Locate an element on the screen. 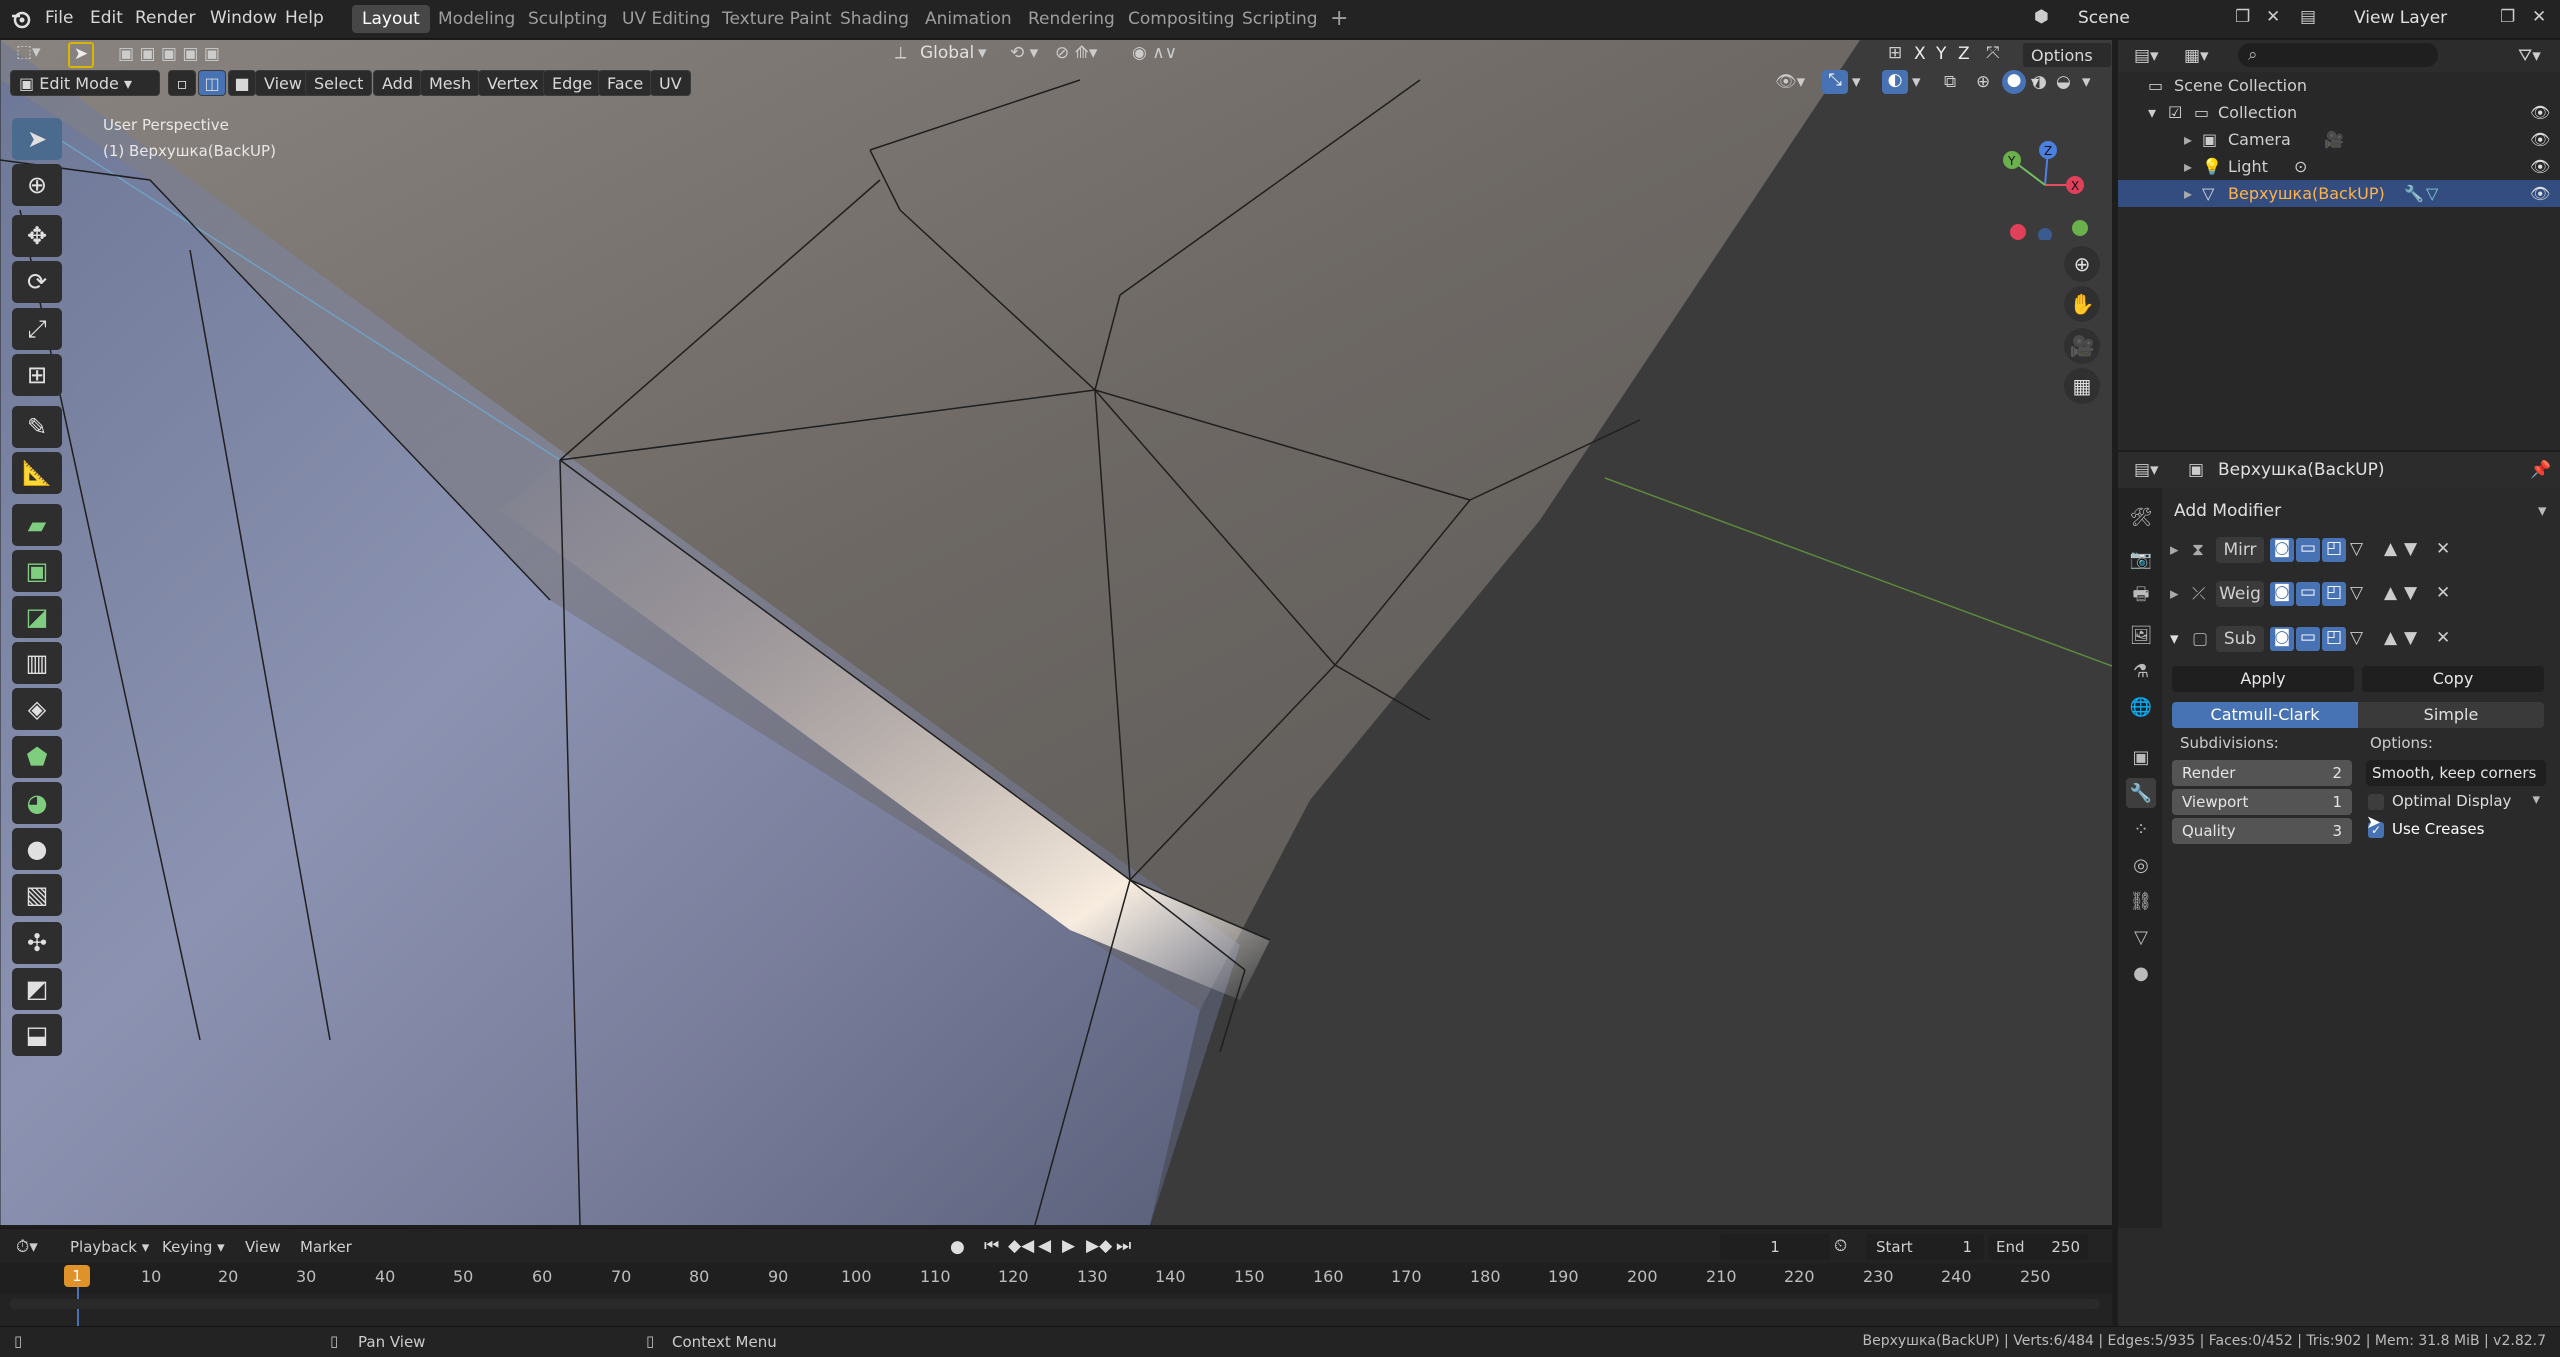  edge-select-icon: ◫ is located at coordinates (212, 83).